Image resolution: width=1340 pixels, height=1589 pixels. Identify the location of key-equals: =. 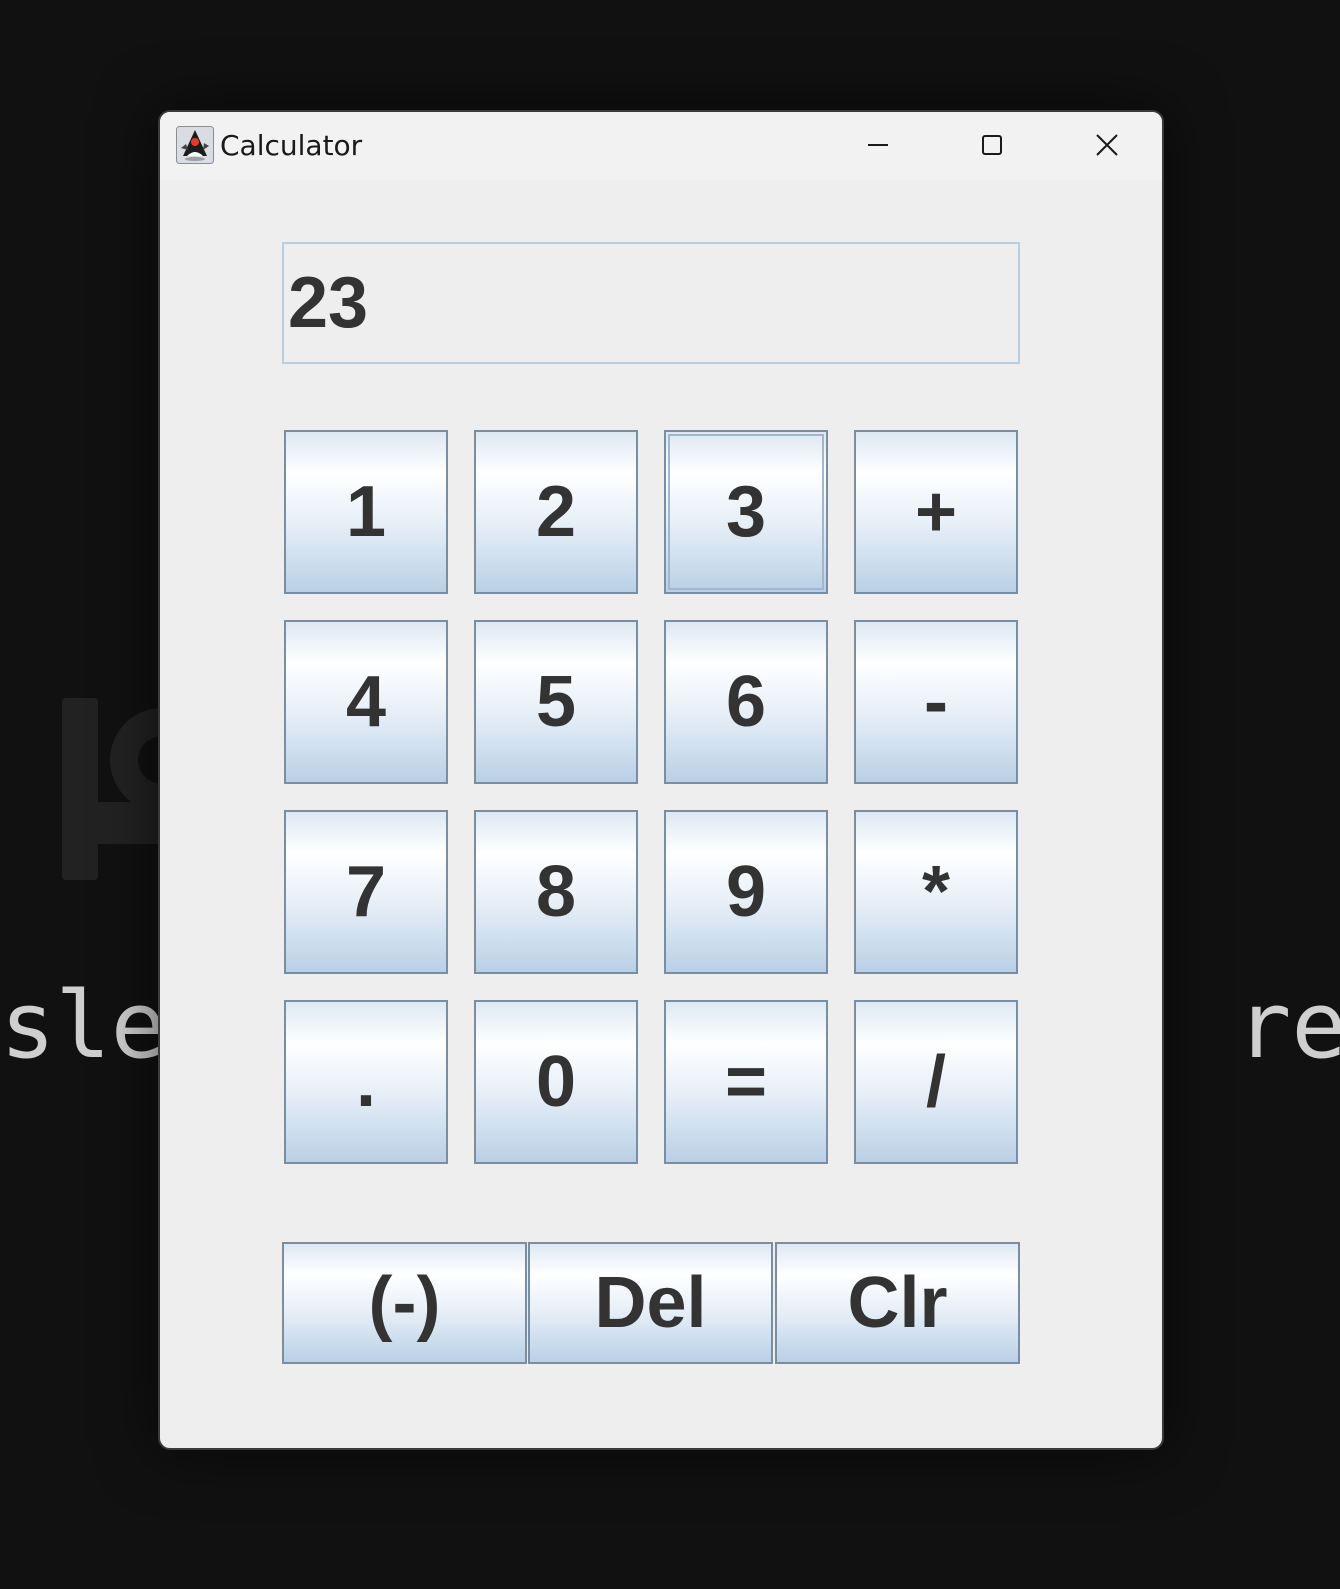
(746, 1082).